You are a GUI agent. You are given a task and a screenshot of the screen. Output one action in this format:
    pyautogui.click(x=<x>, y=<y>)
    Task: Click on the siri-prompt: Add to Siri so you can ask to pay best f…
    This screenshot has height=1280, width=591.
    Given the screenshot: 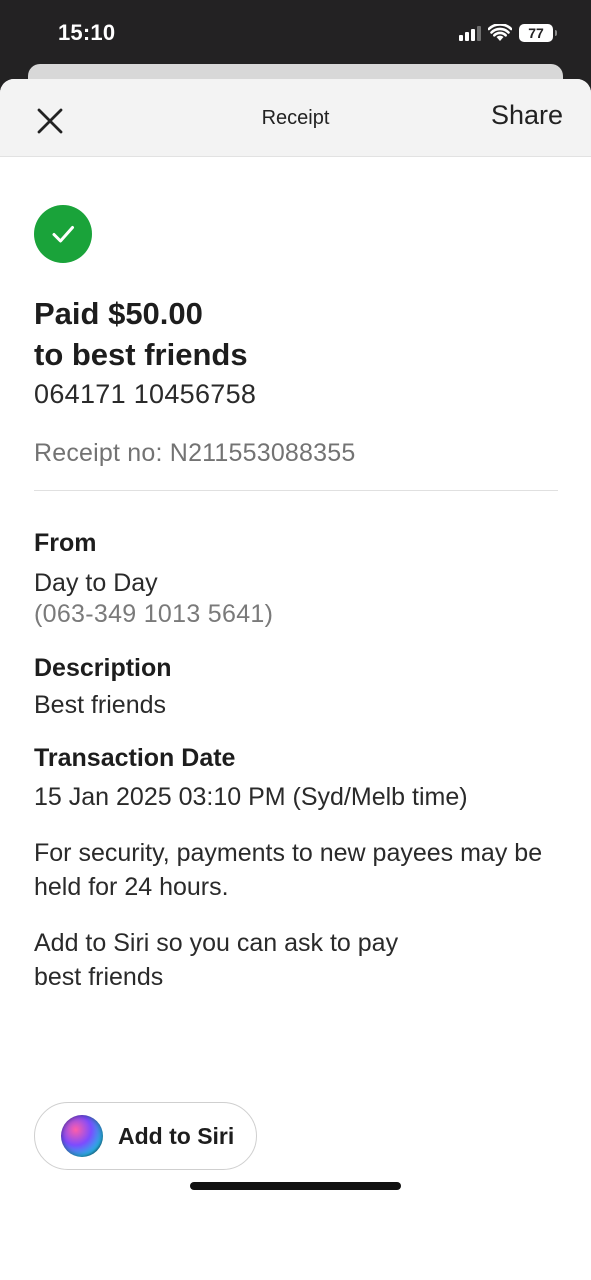 What is the action you would take?
    pyautogui.click(x=216, y=960)
    